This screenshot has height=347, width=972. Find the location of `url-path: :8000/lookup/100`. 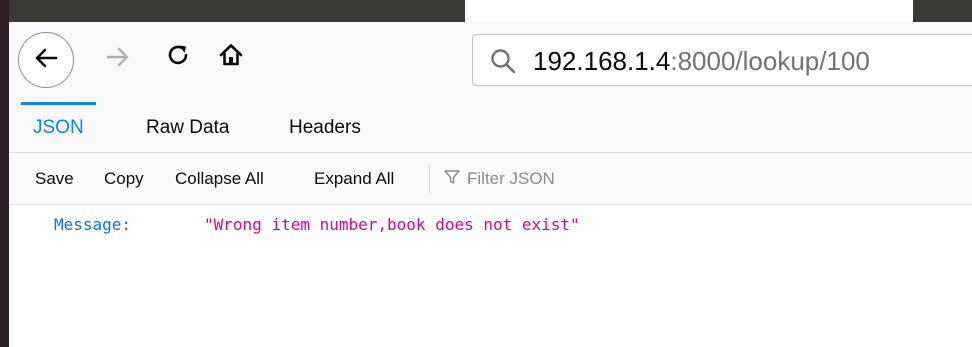

url-path: :8000/lookup/100 is located at coordinates (770, 61).